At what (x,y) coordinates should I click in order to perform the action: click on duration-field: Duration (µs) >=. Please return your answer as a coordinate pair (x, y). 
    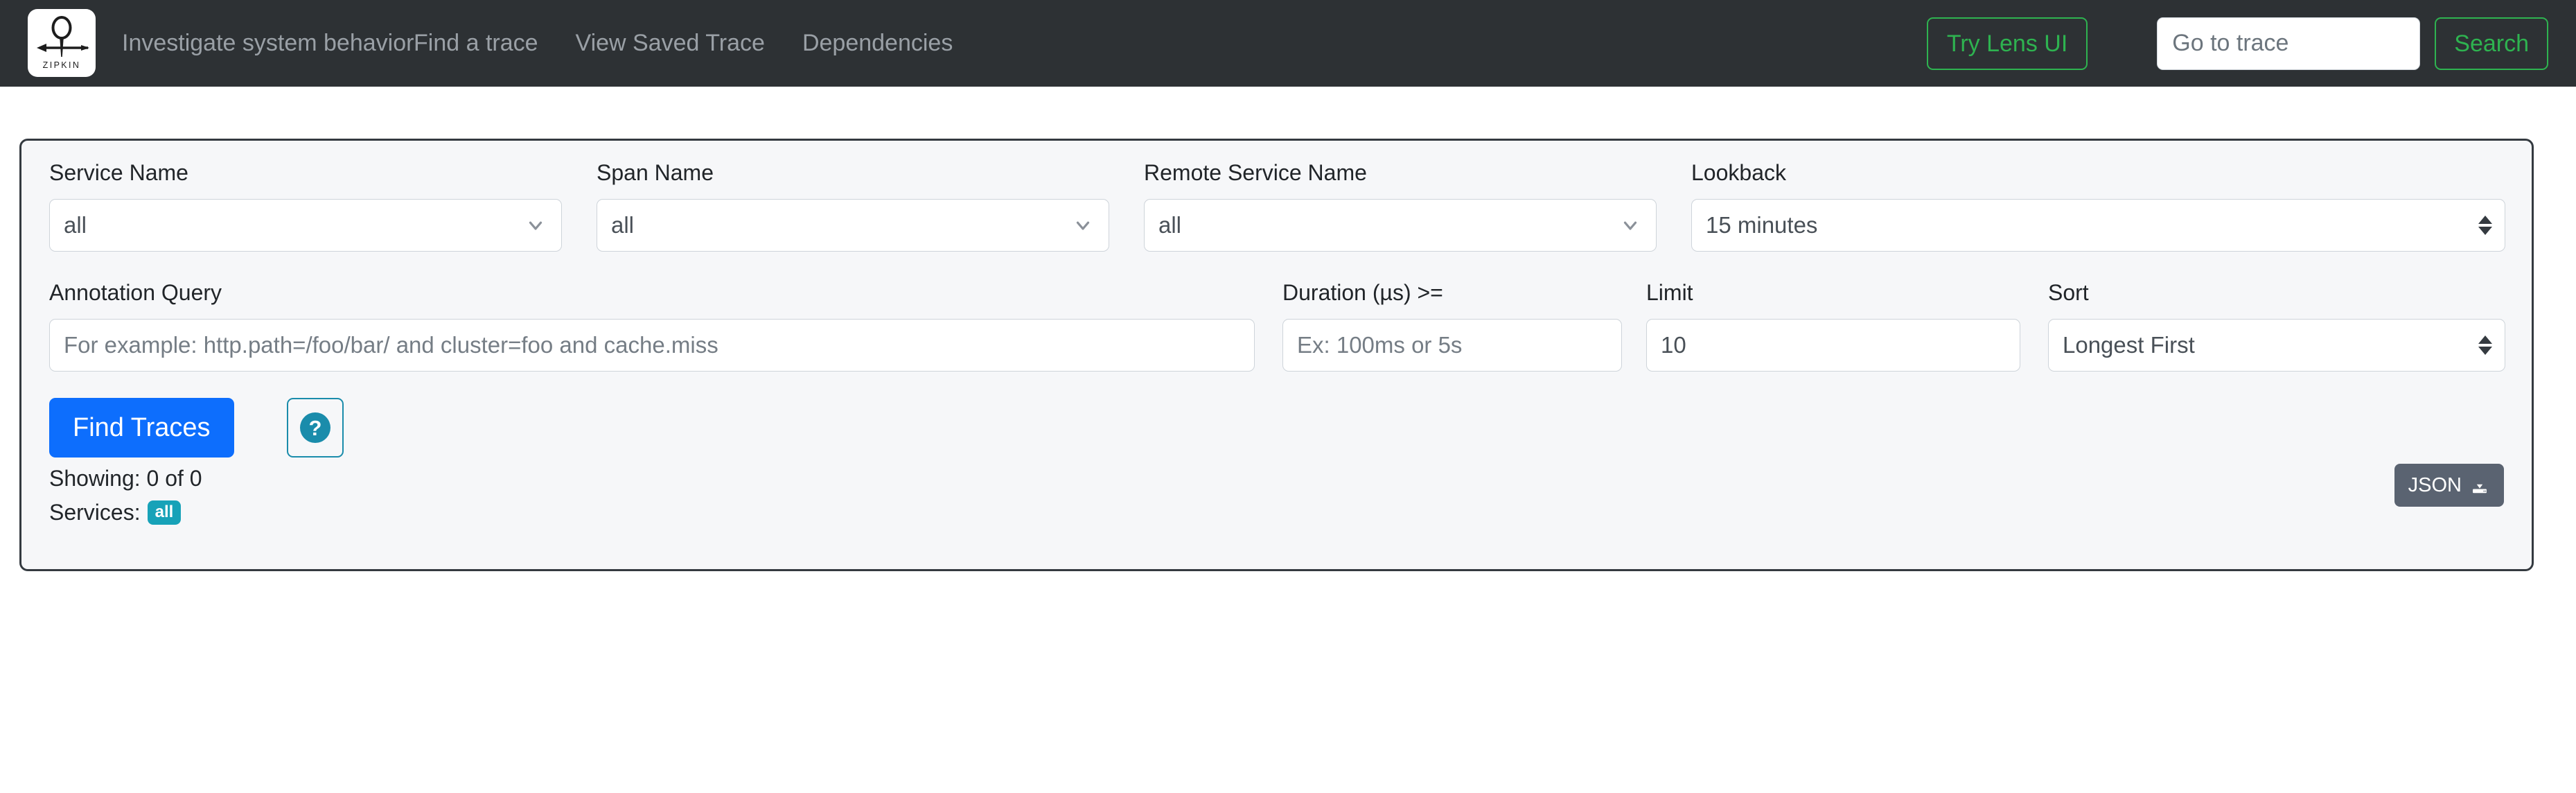
    Looking at the image, I should click on (1452, 327).